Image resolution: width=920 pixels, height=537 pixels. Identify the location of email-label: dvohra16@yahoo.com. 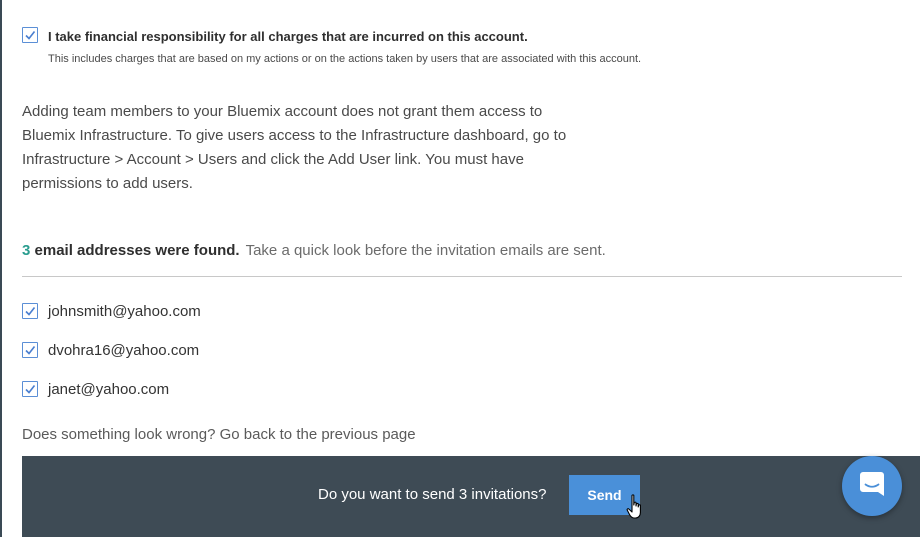
(124, 350).